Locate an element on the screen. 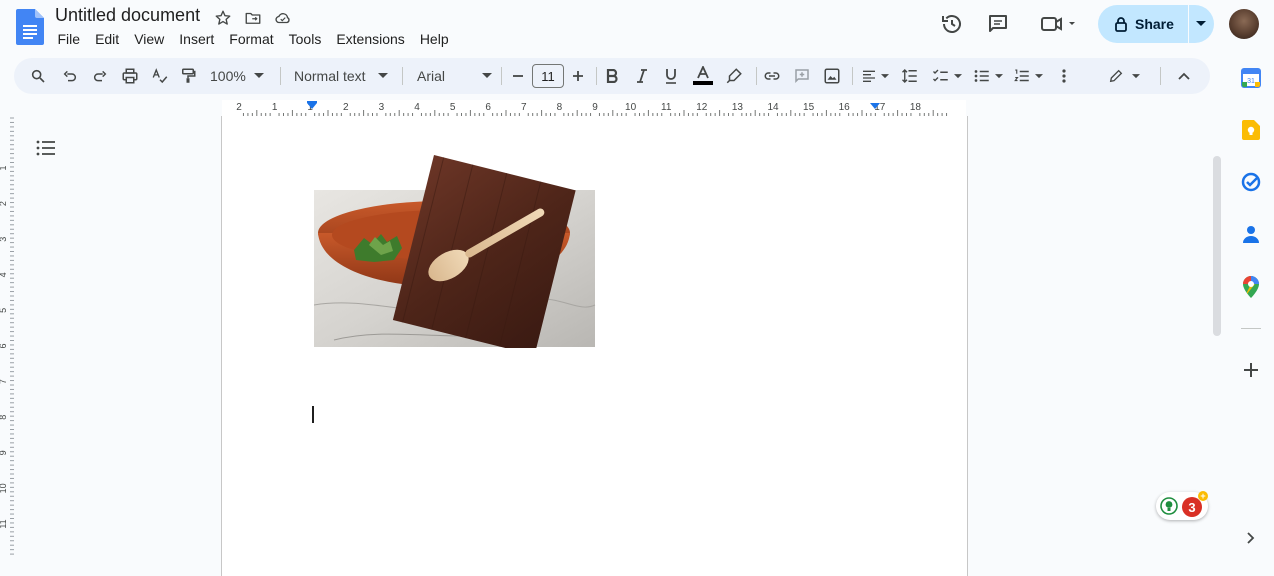  horizontal-ruler: 2 1 1 2 3 4 5 6 7 8 9 10 11 12 13 14 15 16 17 18 is located at coordinates (594, 108).